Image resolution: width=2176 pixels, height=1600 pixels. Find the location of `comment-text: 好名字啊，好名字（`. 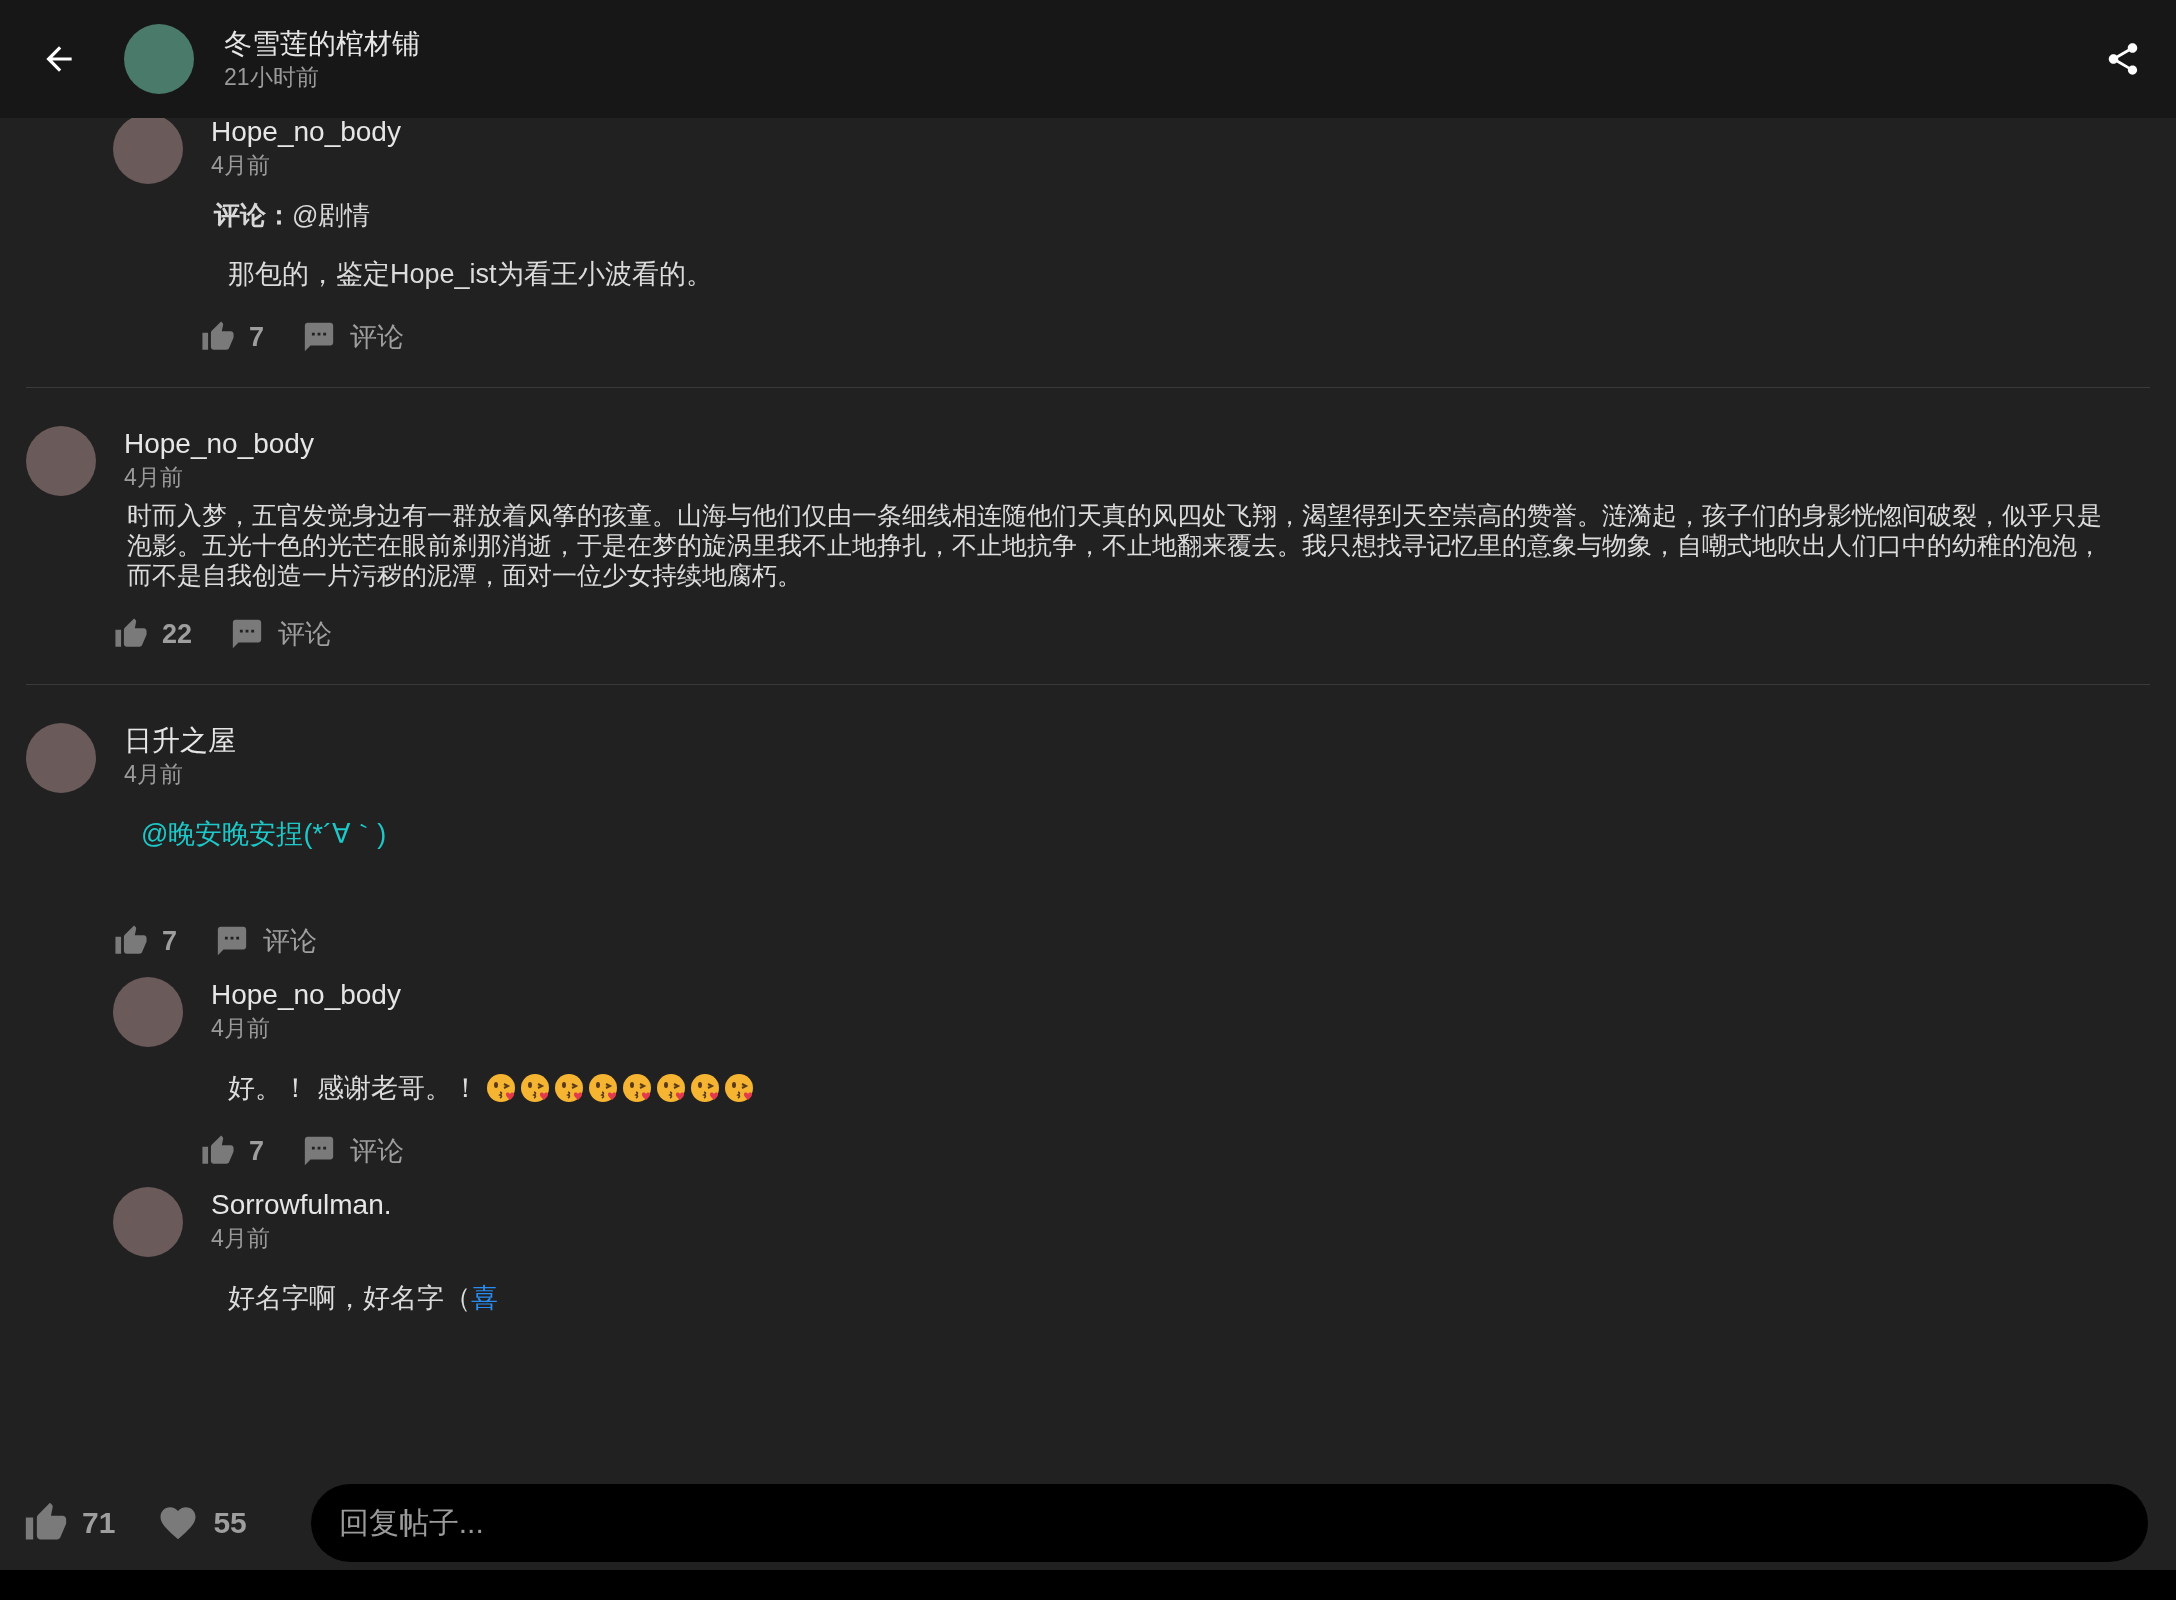

comment-text: 好名字啊，好名字（ is located at coordinates (349, 1298).